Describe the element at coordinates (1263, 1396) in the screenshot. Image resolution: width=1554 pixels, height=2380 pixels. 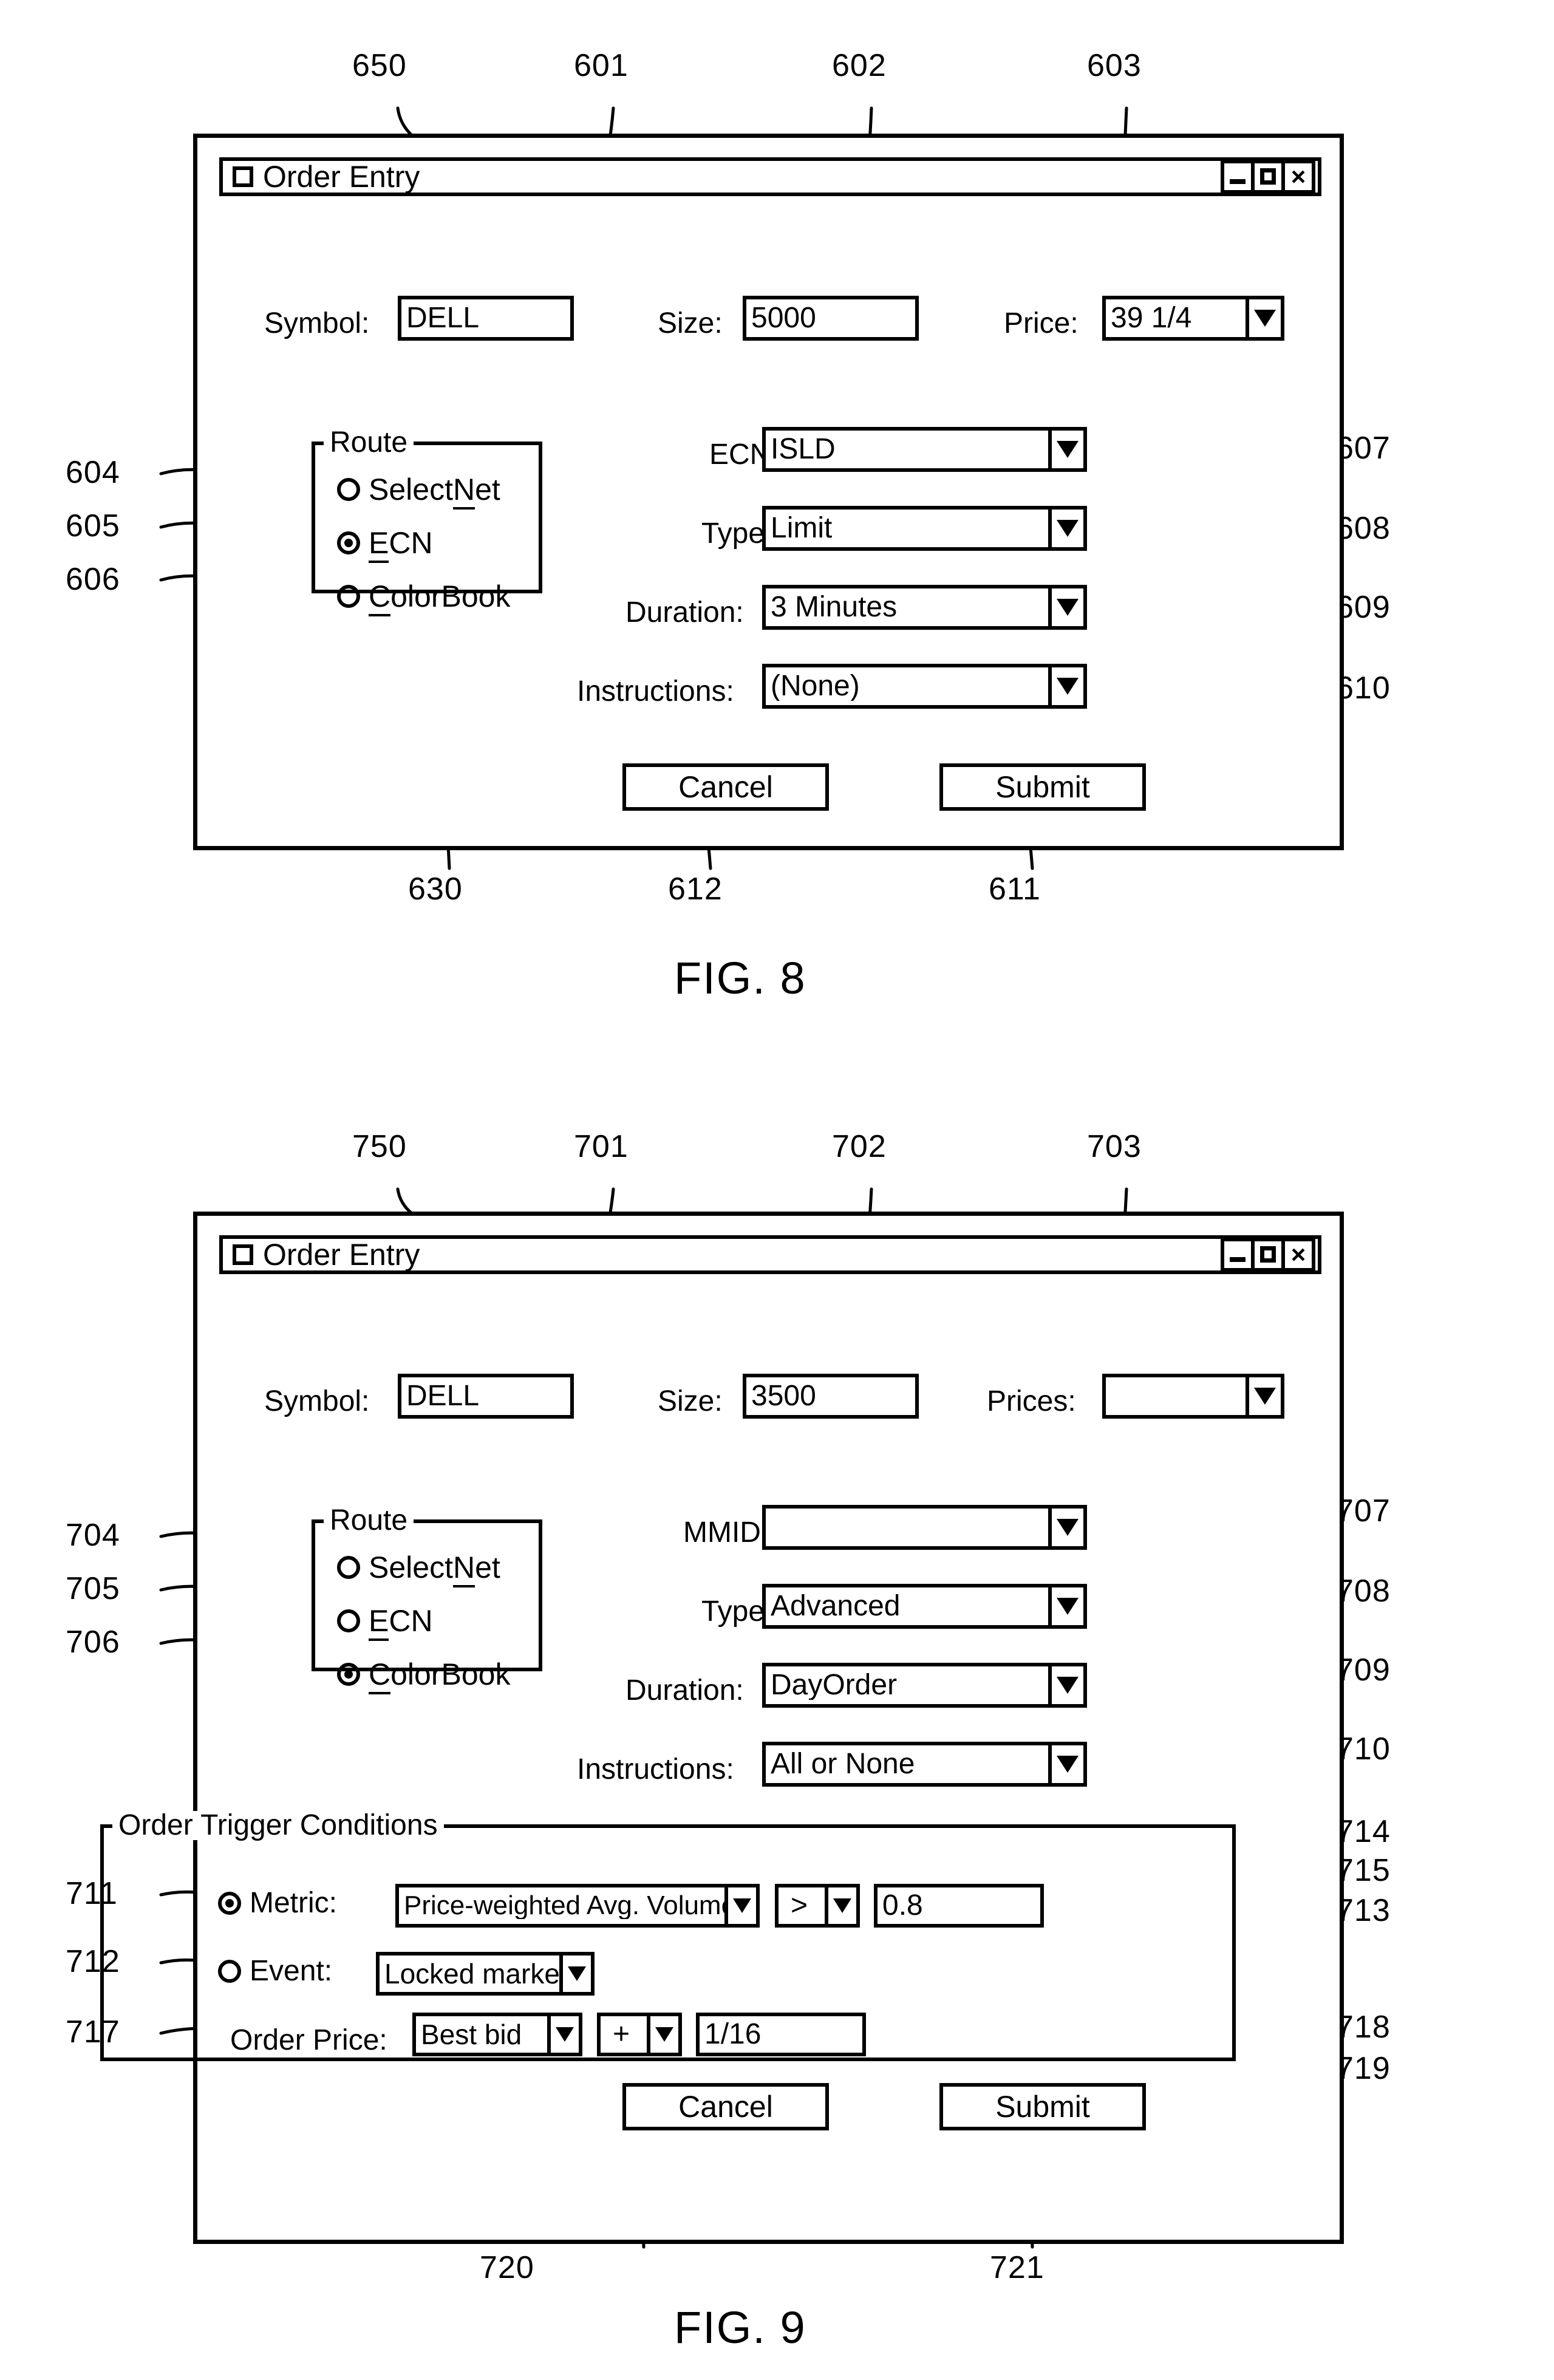
I see `prices-dropdown-button` at that location.